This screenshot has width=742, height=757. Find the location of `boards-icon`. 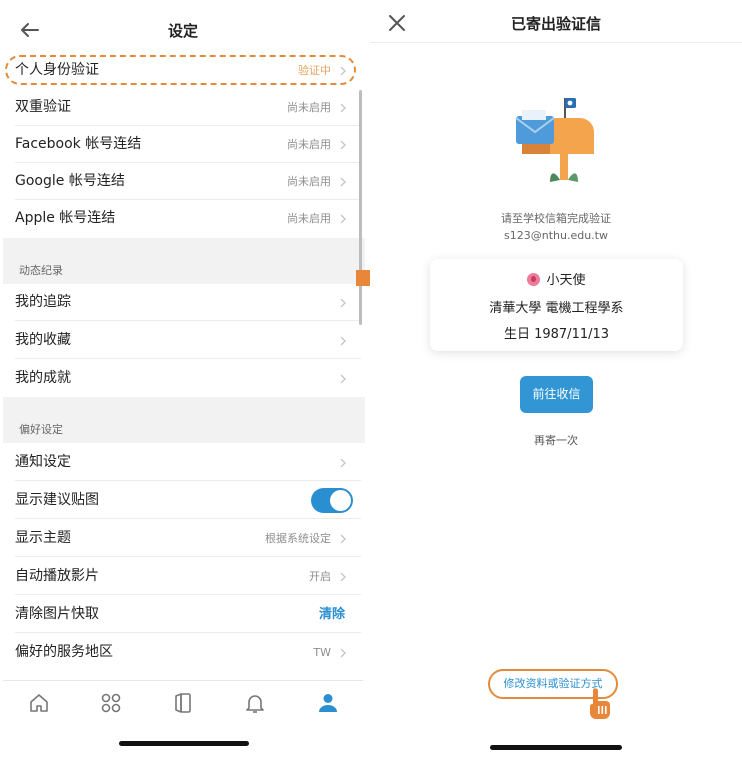

boards-icon is located at coordinates (183, 703).